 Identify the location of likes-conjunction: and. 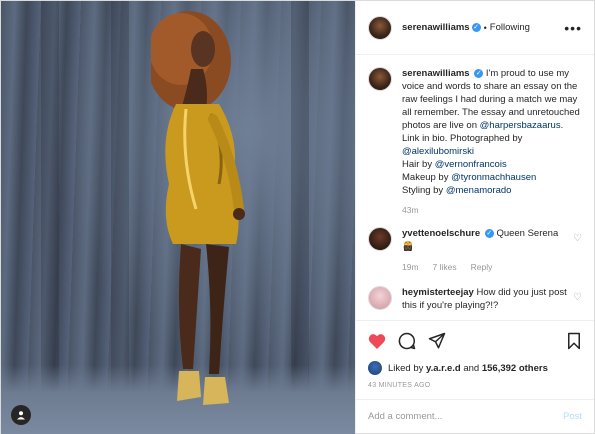
(471, 368).